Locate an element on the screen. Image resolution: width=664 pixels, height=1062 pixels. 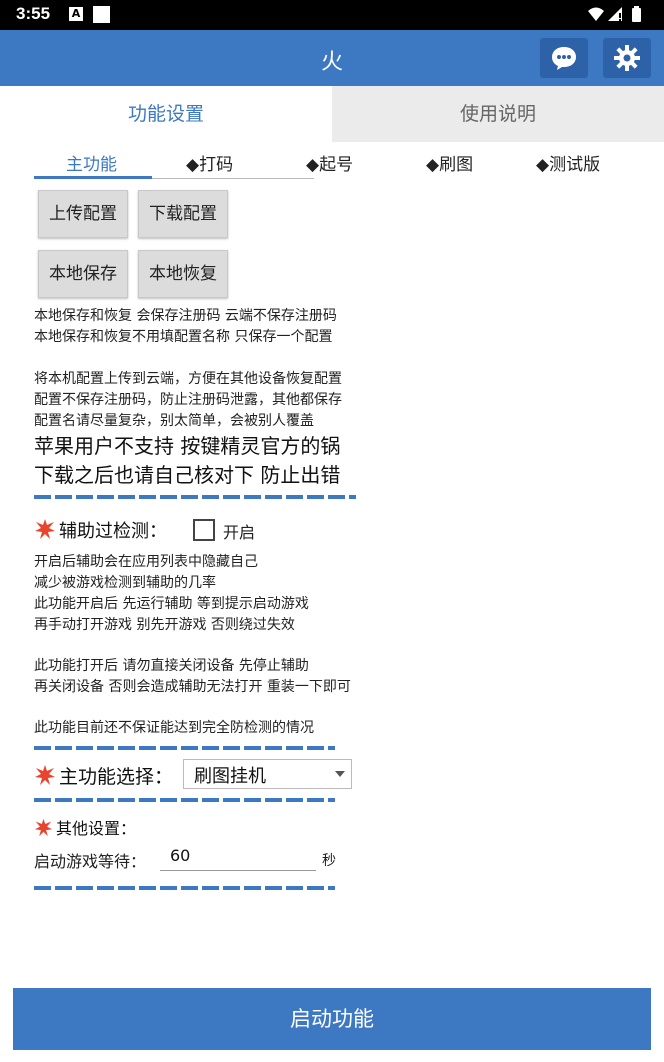
assist-section-title: 辅助过检测： is located at coordinates (100, 530).